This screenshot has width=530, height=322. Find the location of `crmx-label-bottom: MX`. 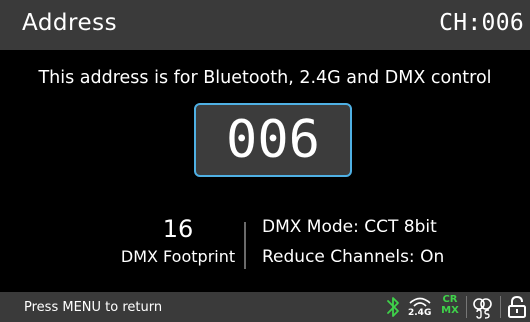

crmx-label-bottom: MX is located at coordinates (450, 310).